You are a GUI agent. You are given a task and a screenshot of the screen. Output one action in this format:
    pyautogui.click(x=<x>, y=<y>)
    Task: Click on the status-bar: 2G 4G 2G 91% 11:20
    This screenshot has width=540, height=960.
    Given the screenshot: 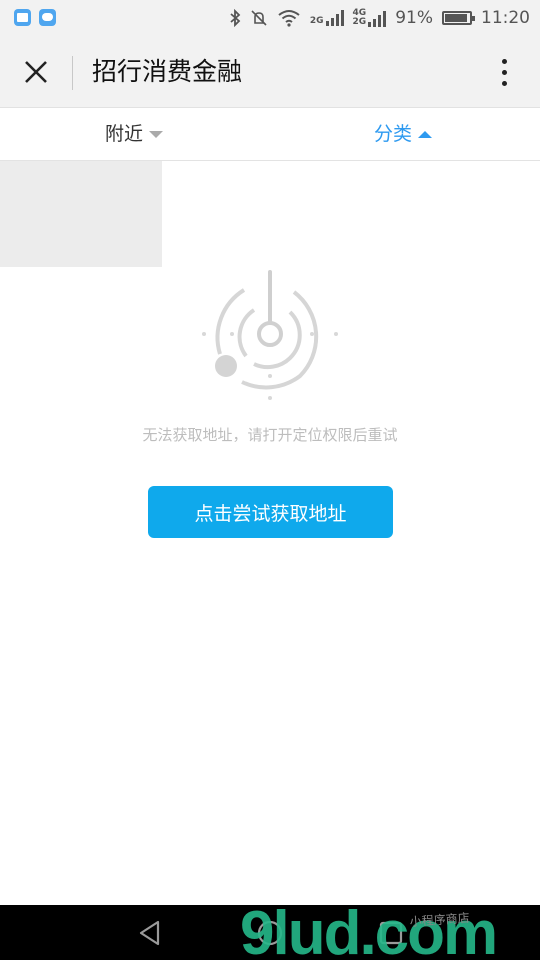 What is the action you would take?
    pyautogui.click(x=270, y=18)
    